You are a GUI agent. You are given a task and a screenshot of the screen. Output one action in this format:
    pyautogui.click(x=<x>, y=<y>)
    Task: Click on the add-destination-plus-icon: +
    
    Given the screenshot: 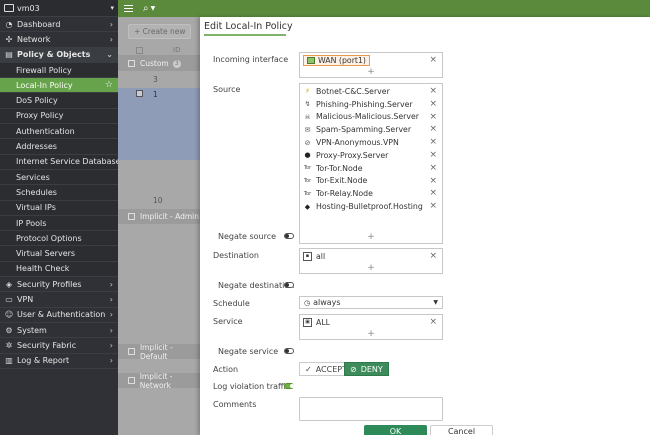 What is the action you would take?
    pyautogui.click(x=371, y=268)
    